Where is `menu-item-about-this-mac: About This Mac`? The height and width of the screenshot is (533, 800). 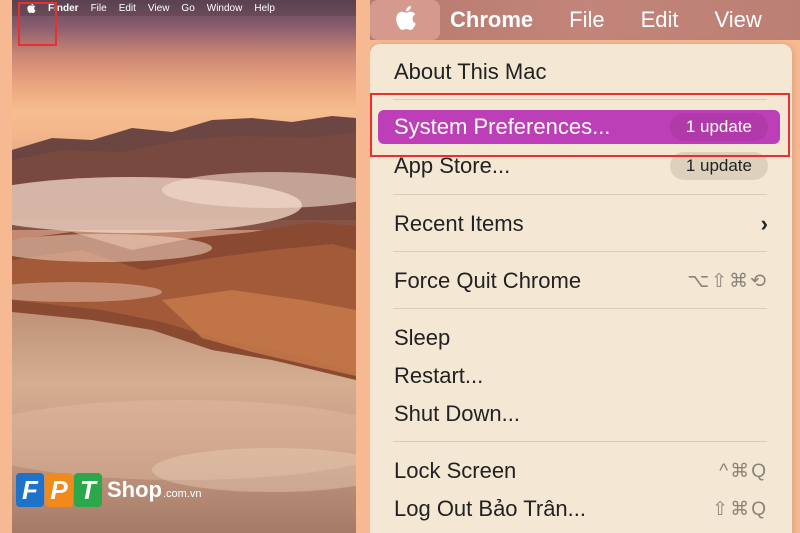
menu-item-about-this-mac: About This Mac is located at coordinates (581, 72).